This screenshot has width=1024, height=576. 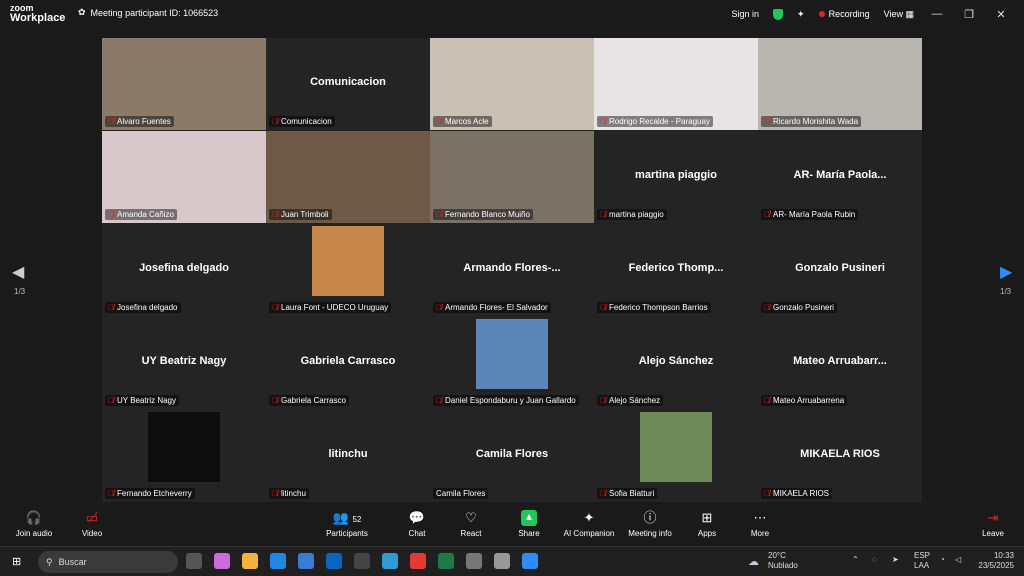 I want to click on participant-tile: 🎙̸ Fernando Blanco Muiño, so click(x=512, y=177).